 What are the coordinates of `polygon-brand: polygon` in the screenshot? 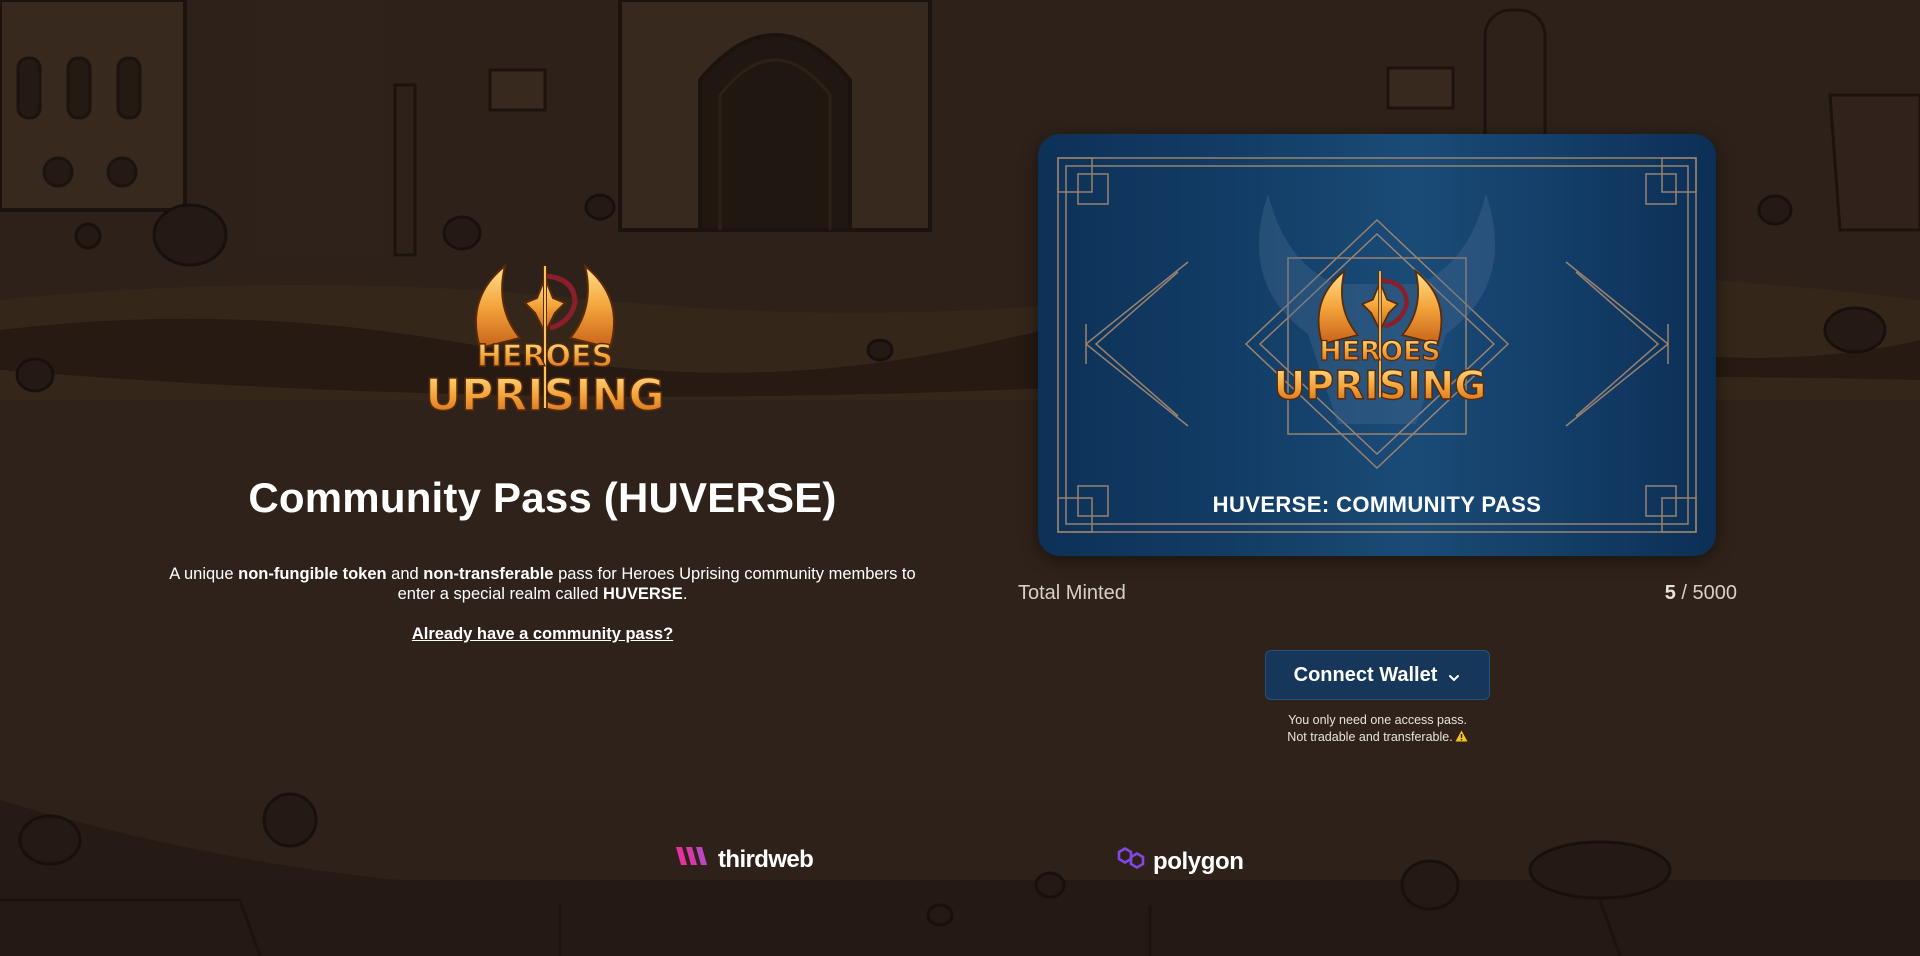 It's located at (1179, 861).